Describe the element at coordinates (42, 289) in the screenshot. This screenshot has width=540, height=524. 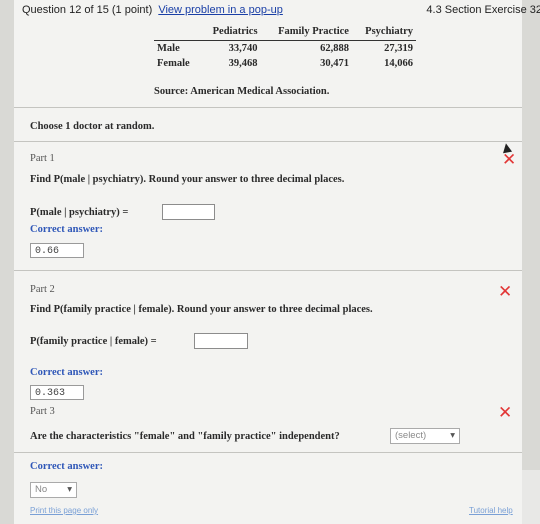
I see `part2-title: Part 2` at that location.